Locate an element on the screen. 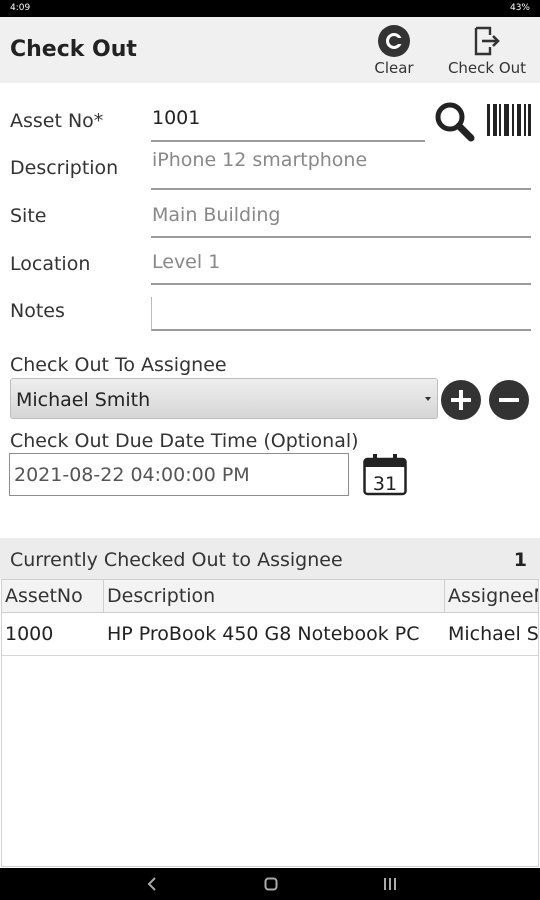 The image size is (540, 900). column-header-assignee: AssigneeN is located at coordinates (491, 596).